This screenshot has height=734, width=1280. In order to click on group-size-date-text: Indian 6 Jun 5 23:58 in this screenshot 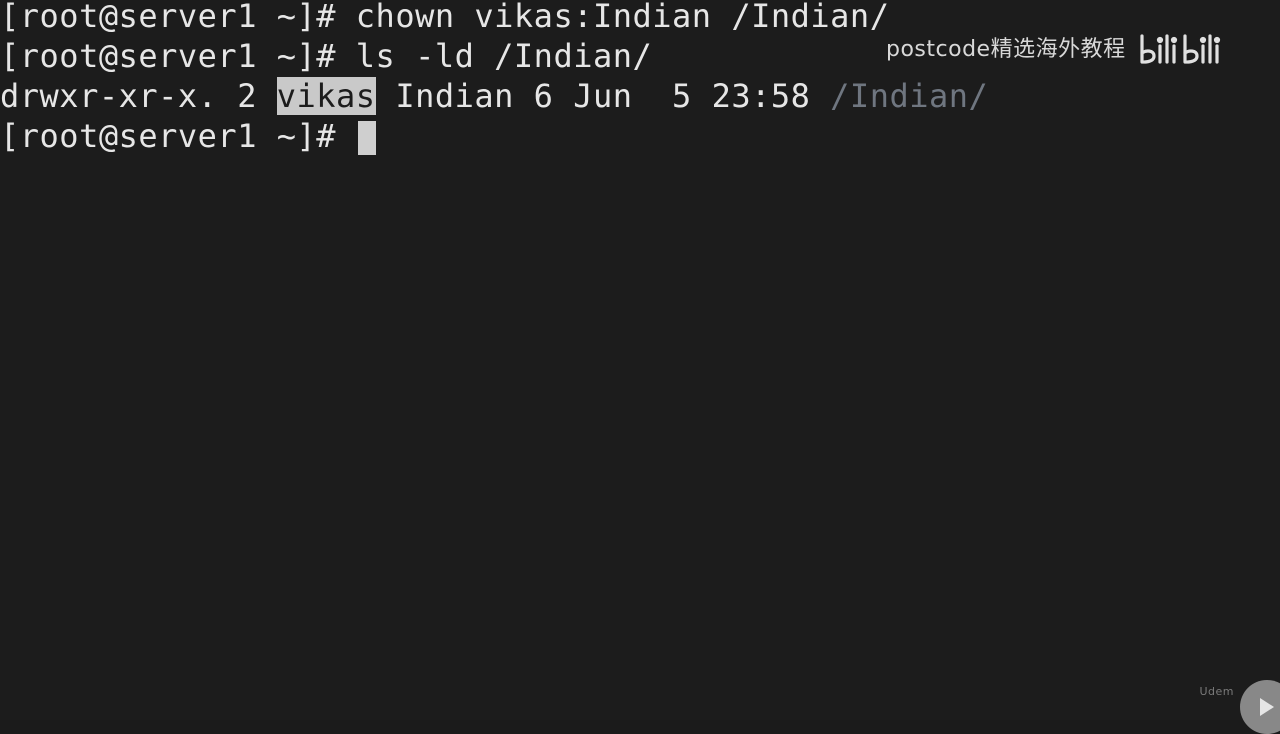, I will do `click(603, 96)`.